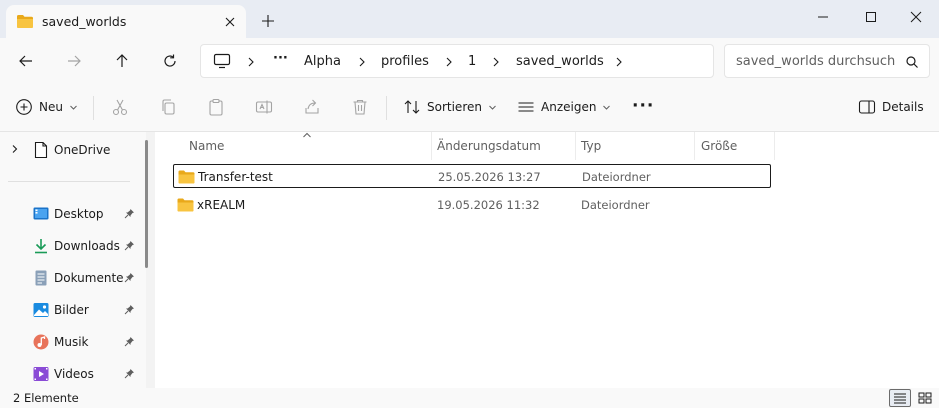 This screenshot has height=408, width=939. What do you see at coordinates (146, 204) in the screenshot?
I see `sidebar-scrollbar` at bounding box center [146, 204].